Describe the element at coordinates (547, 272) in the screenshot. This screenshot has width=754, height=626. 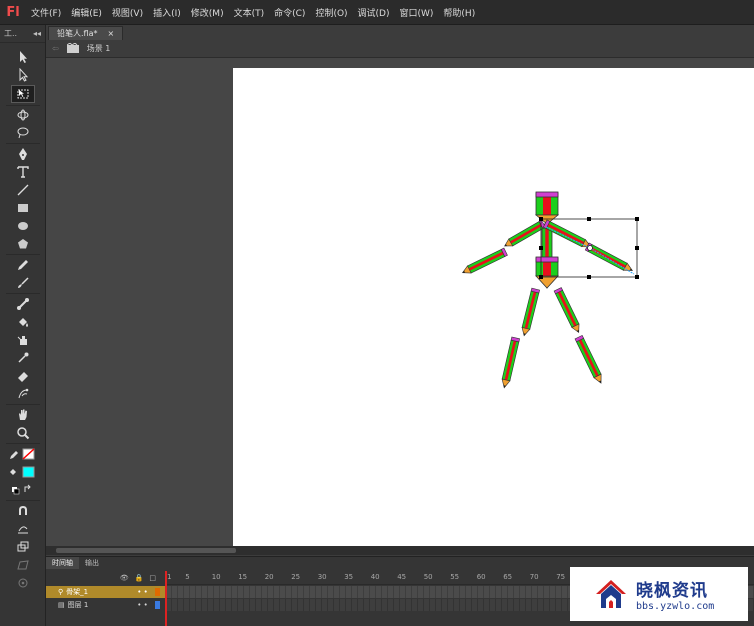
I see `pencil-torso-lower` at that location.